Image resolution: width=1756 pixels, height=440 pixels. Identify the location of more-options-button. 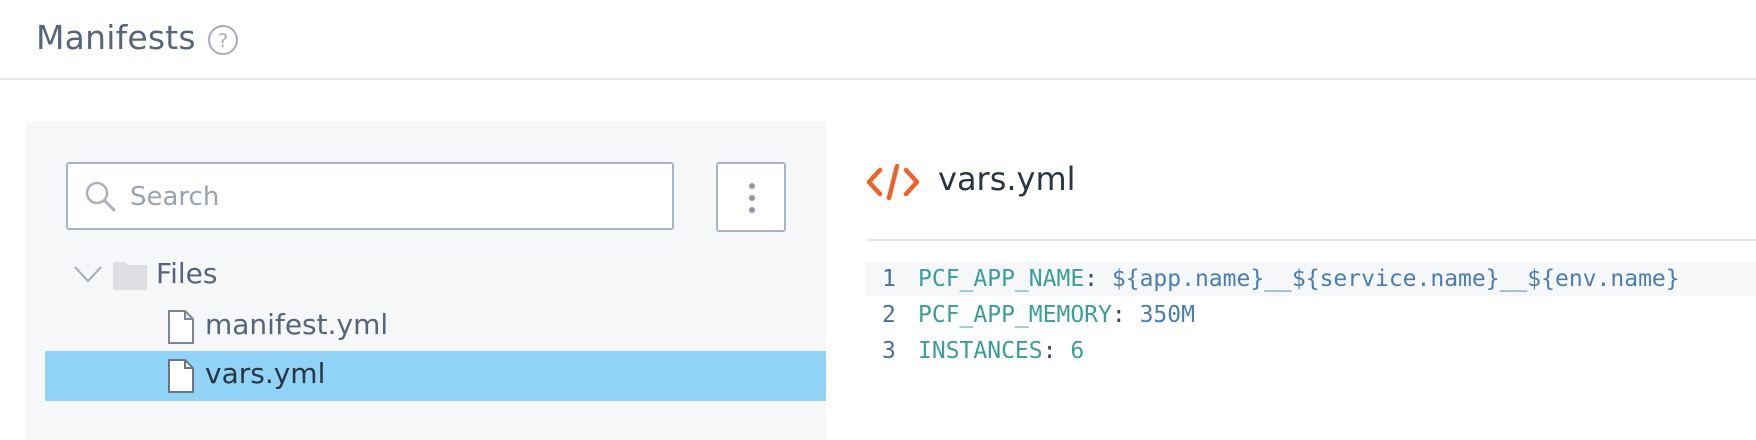
(751, 197).